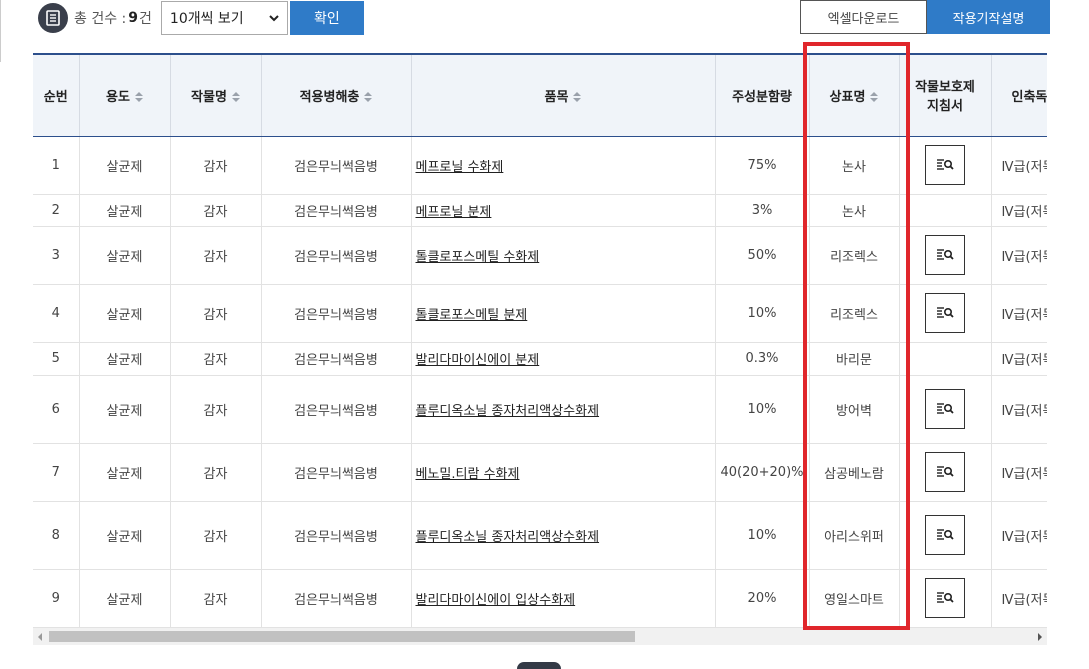 Image resolution: width=1089 pixels, height=669 pixels. What do you see at coordinates (56, 313) in the screenshot?
I see `cell-no: 4` at bounding box center [56, 313].